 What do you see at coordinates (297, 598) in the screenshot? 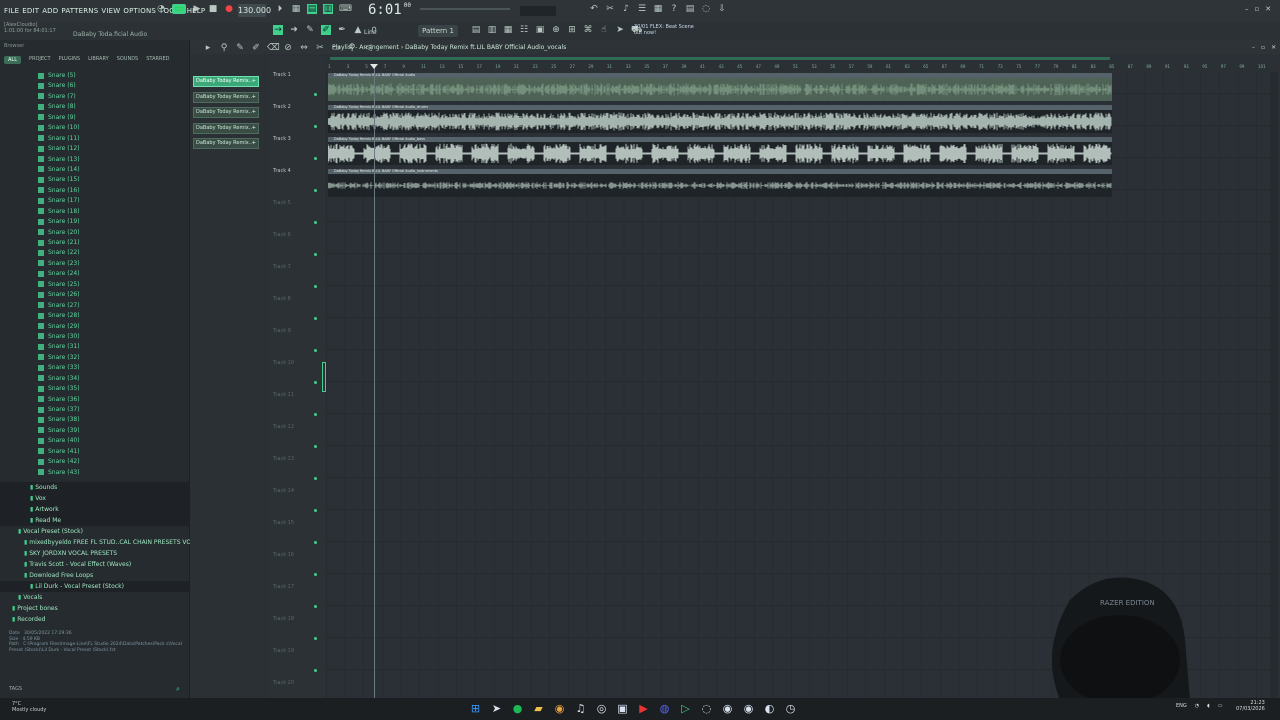
I see `track-header: Track 17` at bounding box center [297, 598].